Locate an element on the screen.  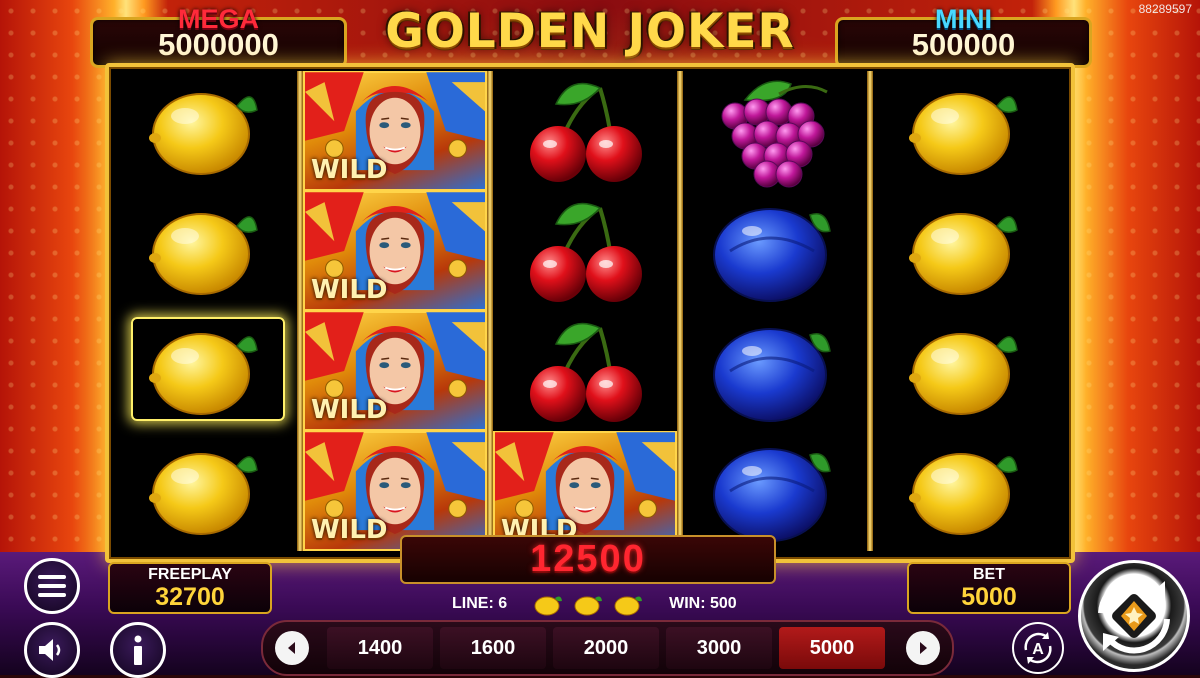
line-symbols is located at coordinates (588, 604).